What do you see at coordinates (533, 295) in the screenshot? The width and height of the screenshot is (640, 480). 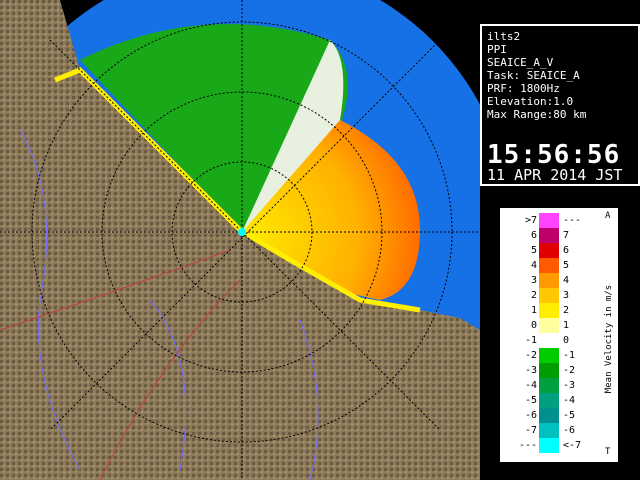 I see `legend-lower-value: 2` at bounding box center [533, 295].